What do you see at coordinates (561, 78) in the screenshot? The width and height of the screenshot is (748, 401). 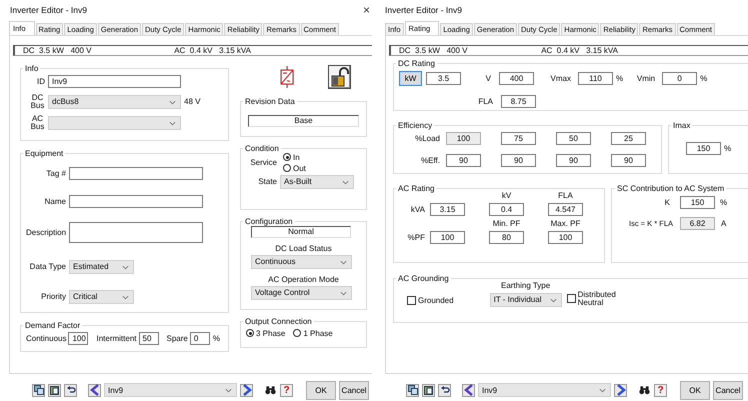 I see `field-label: Vmax` at bounding box center [561, 78].